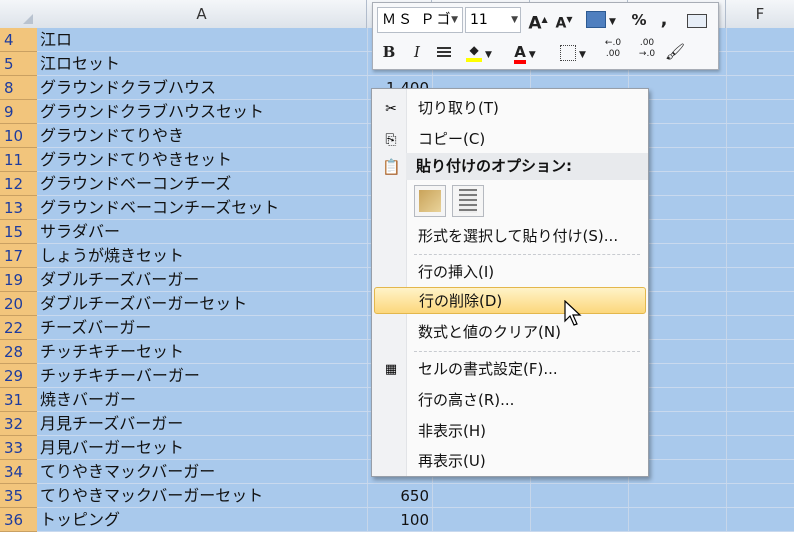 This screenshot has width=794, height=535. I want to click on cell-item-name: グラウンドクラブハウスセット, so click(152, 111).